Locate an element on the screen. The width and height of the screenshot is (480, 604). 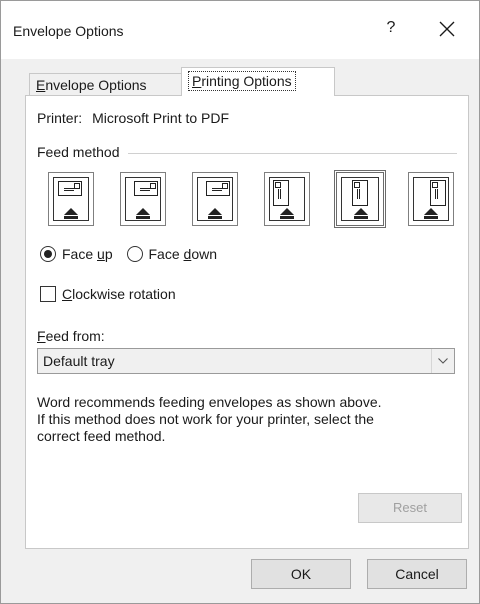
face-down-radio is located at coordinates (134, 254).